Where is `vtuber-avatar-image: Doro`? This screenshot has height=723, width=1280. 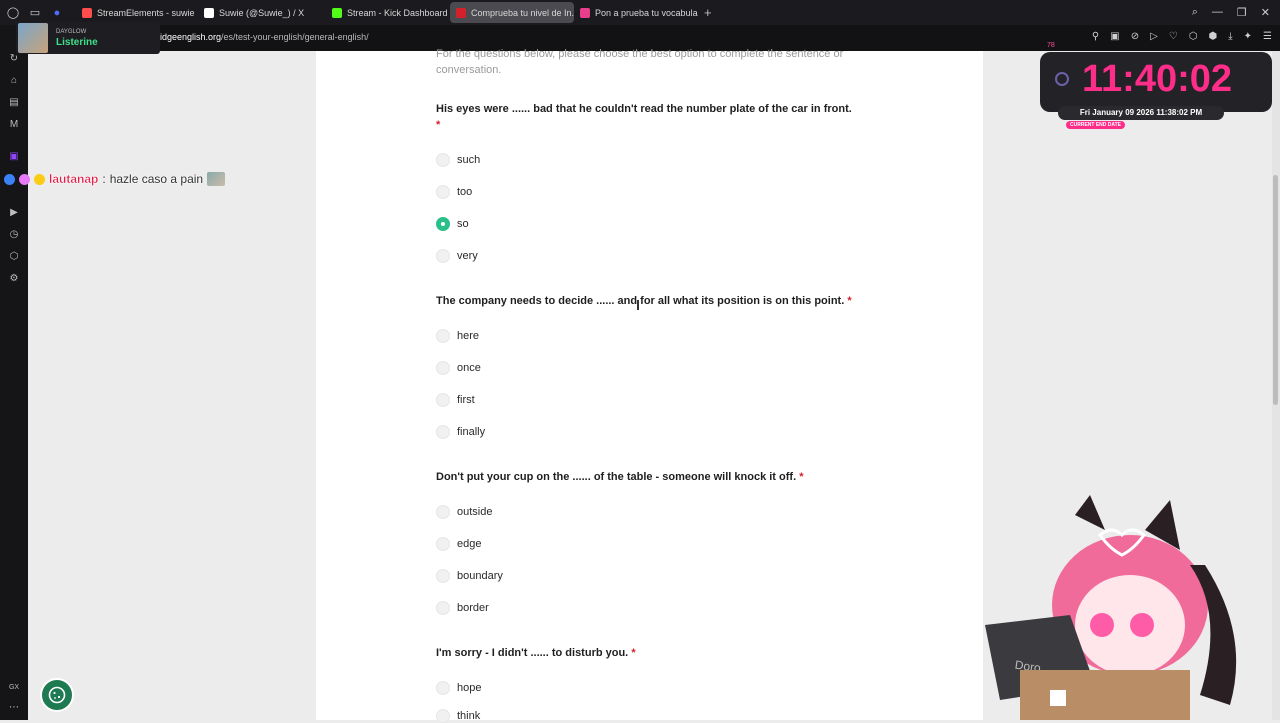
vtuber-avatar-image: Doro is located at coordinates (1111, 607).